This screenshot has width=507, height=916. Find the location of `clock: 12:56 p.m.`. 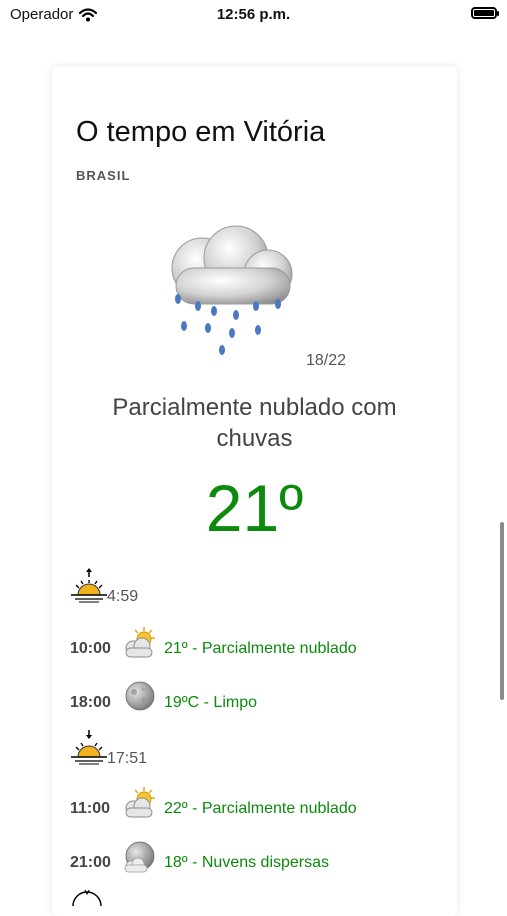

clock: 12:56 p.m. is located at coordinates (253, 14).